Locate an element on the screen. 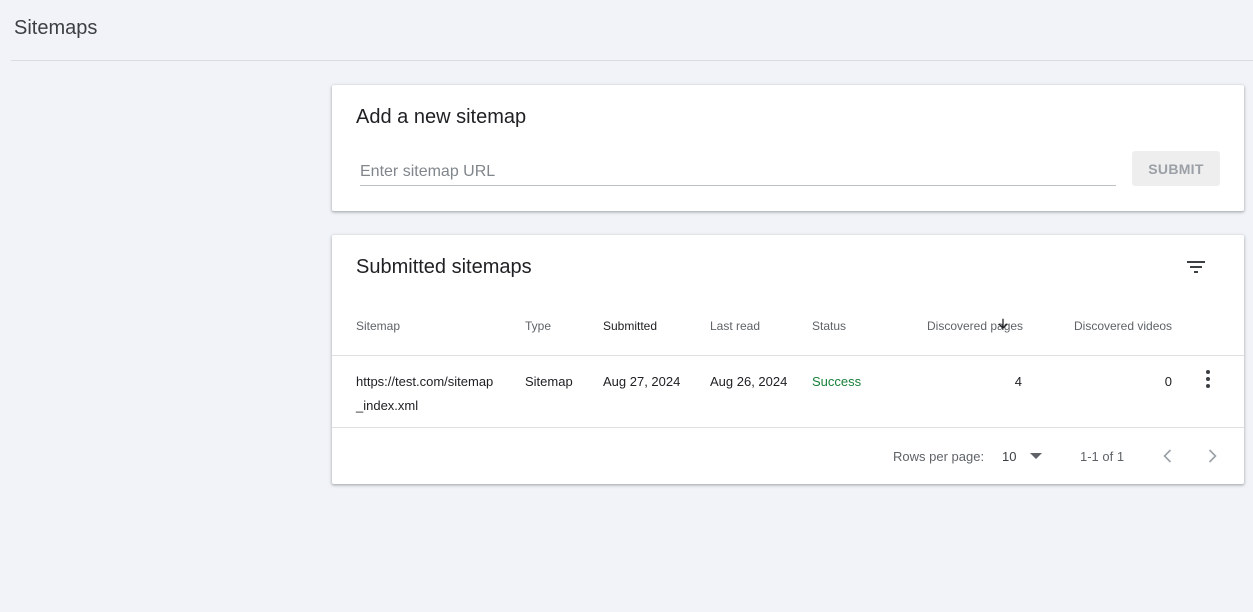  cell-type: Sitemap is located at coordinates (549, 381).